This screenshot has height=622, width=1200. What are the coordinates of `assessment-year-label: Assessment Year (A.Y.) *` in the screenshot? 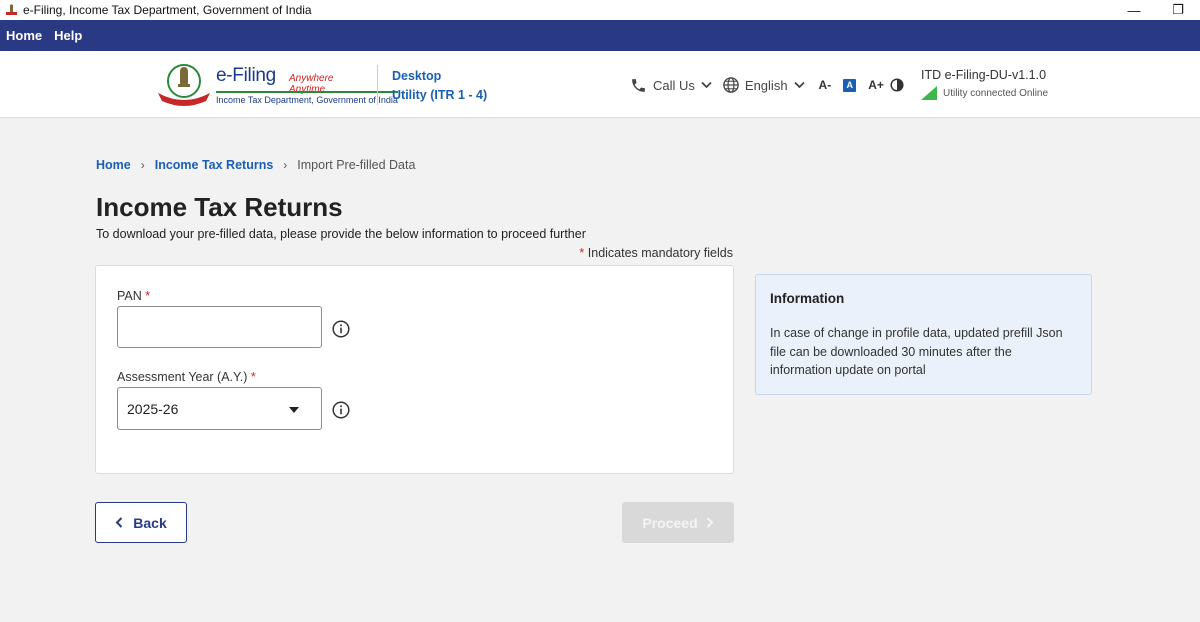 It's located at (186, 377).